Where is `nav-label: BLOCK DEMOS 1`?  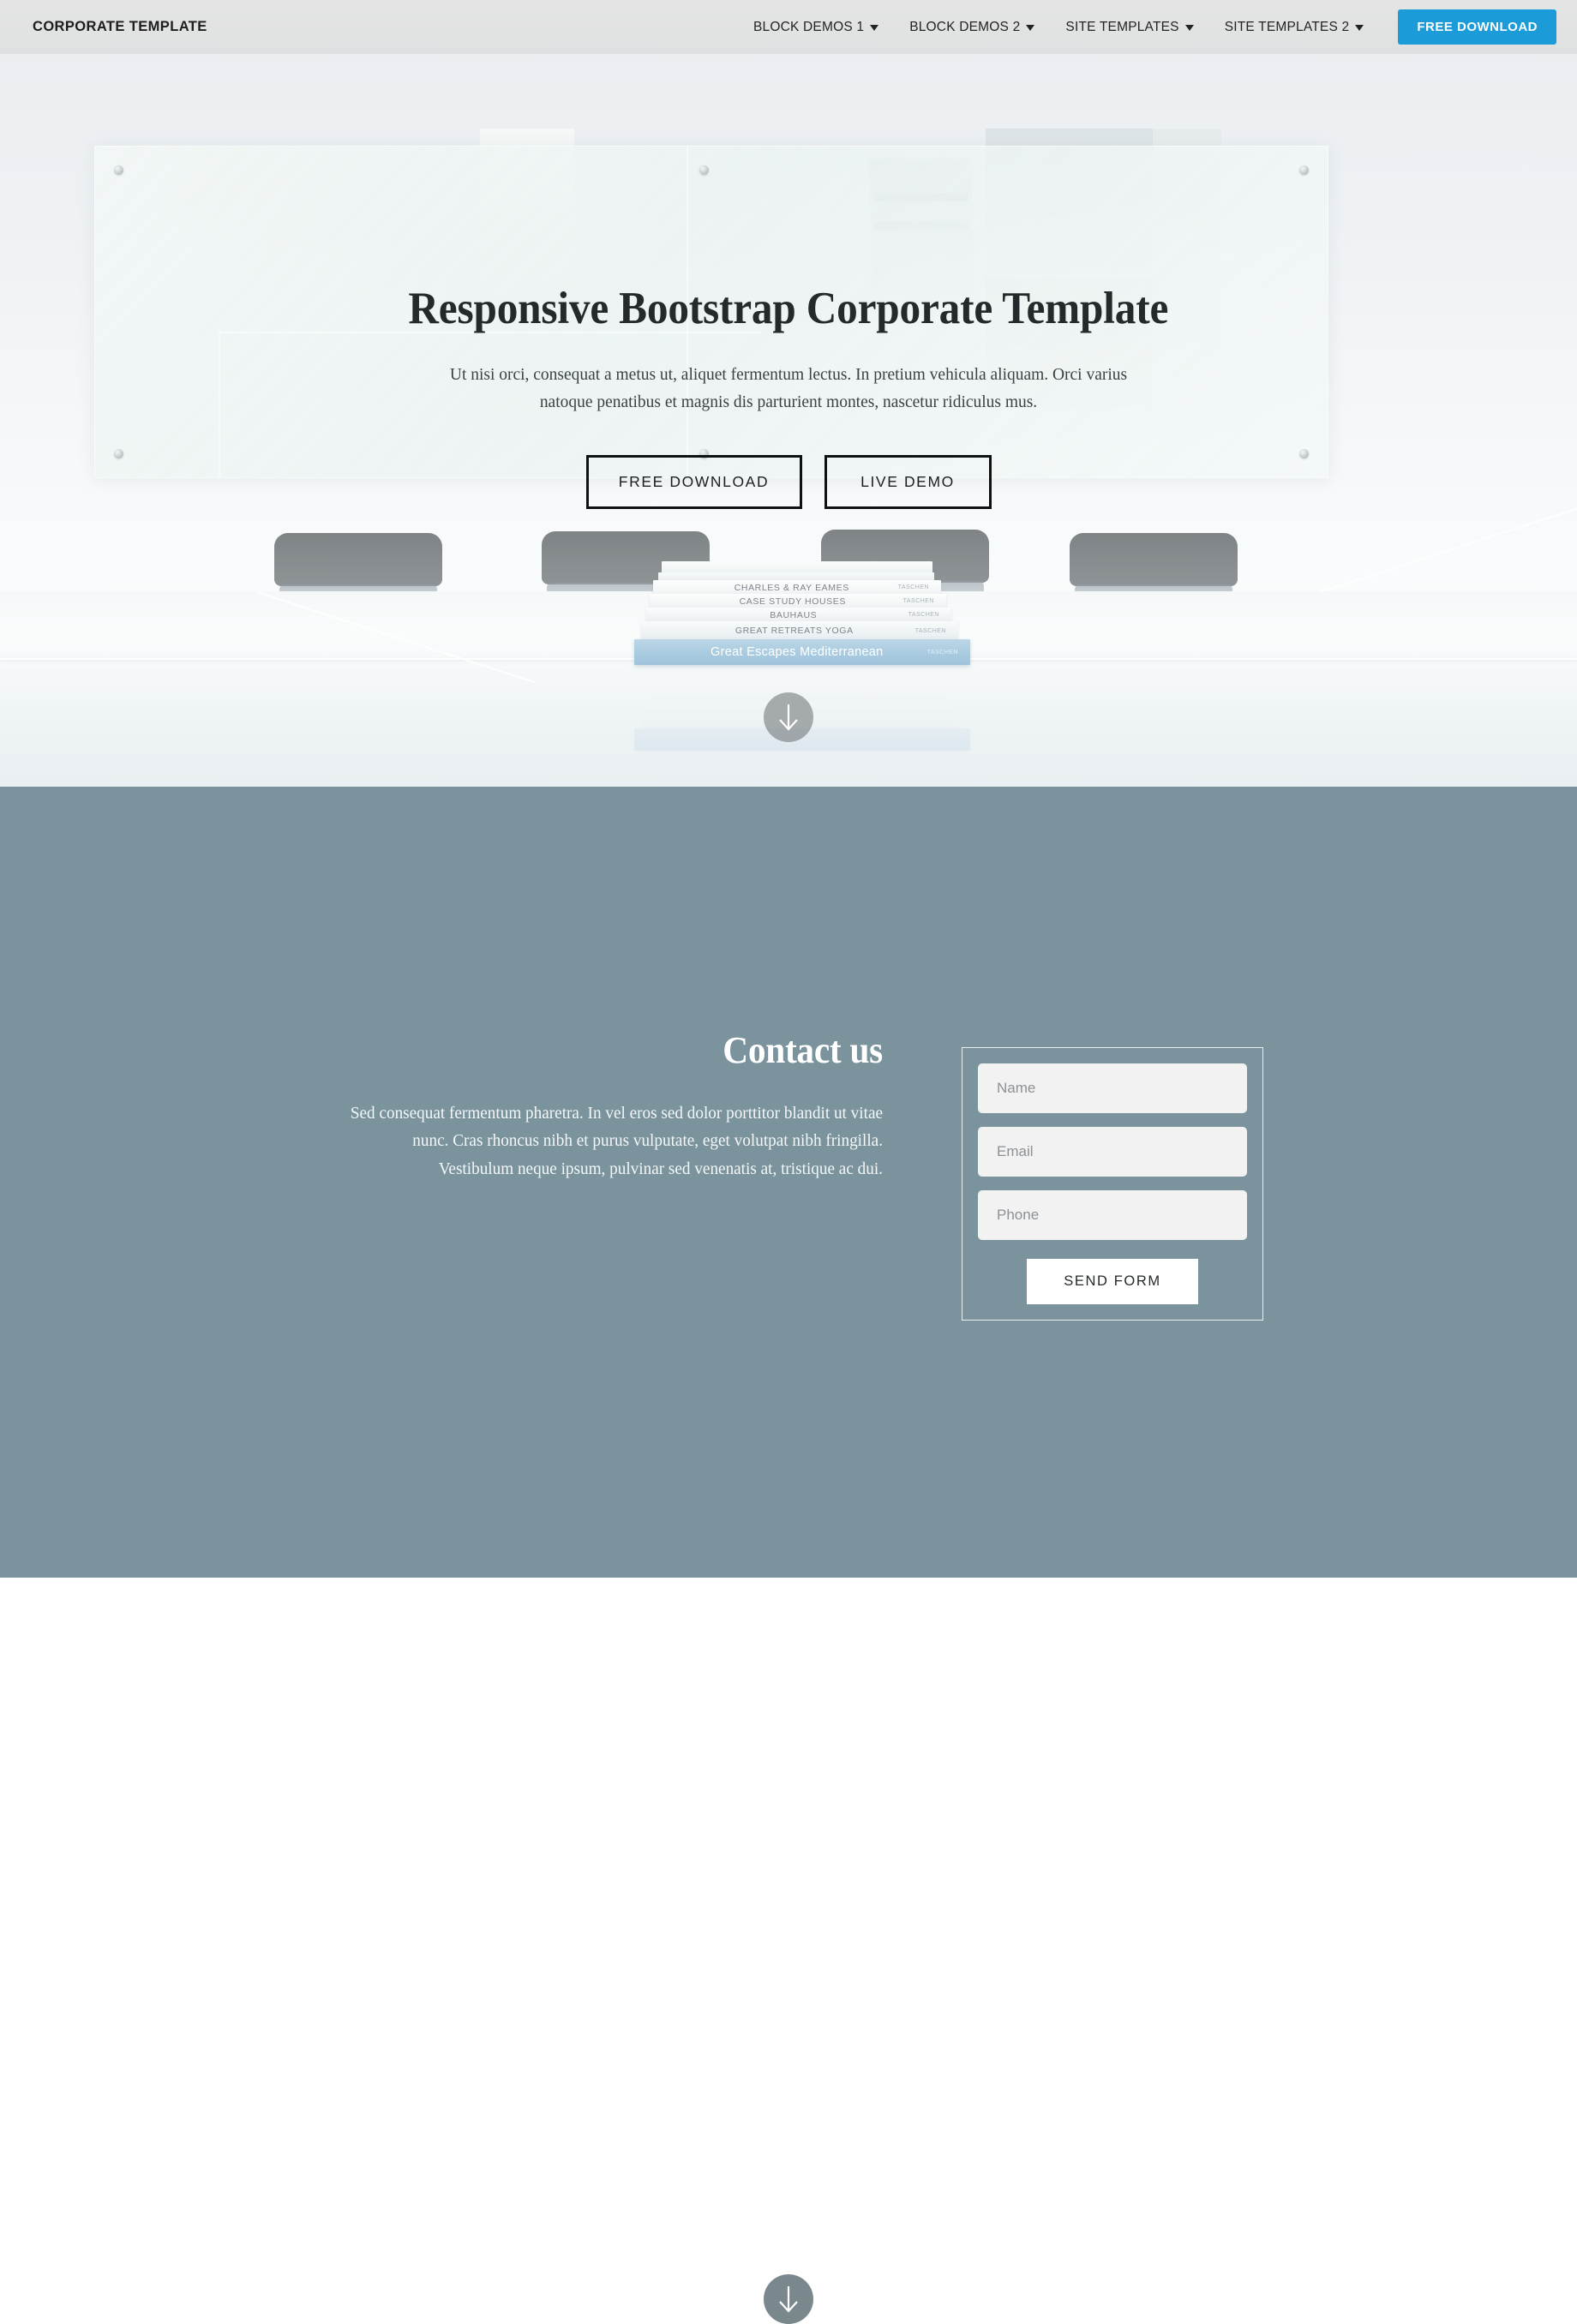
nav-label: BLOCK DEMOS 1 is located at coordinates (809, 27).